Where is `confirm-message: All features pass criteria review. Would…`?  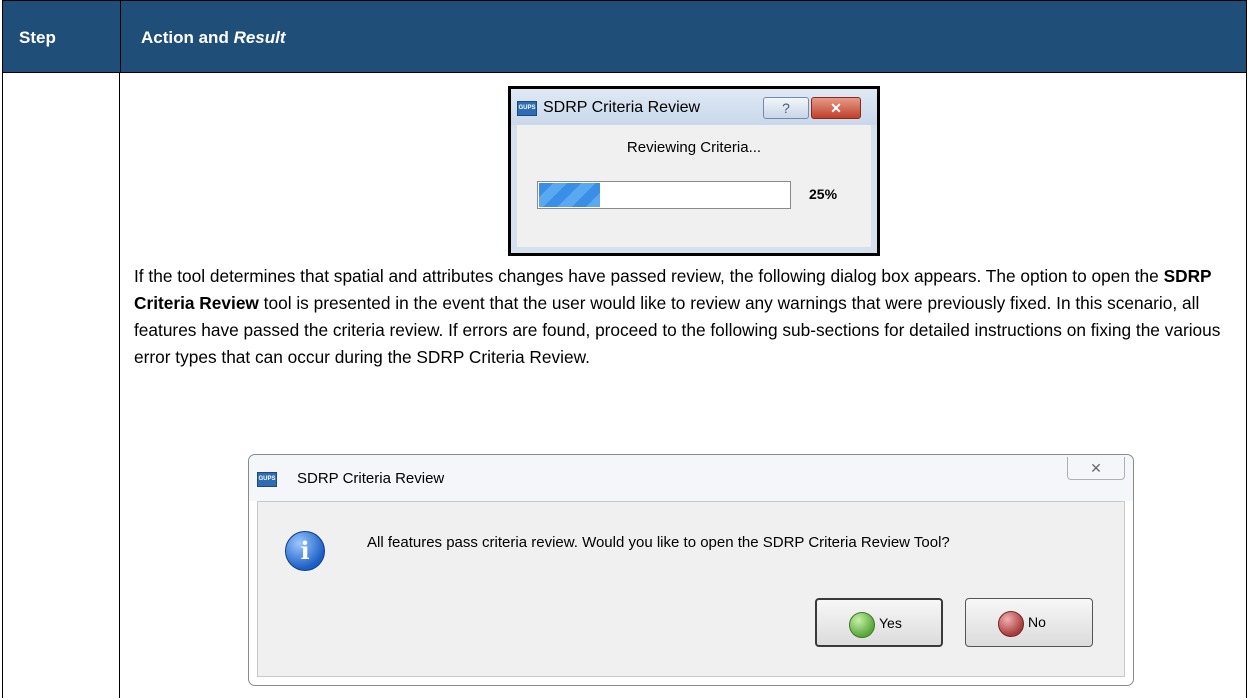
confirm-message: All features pass criteria review. Would… is located at coordinates (658, 542).